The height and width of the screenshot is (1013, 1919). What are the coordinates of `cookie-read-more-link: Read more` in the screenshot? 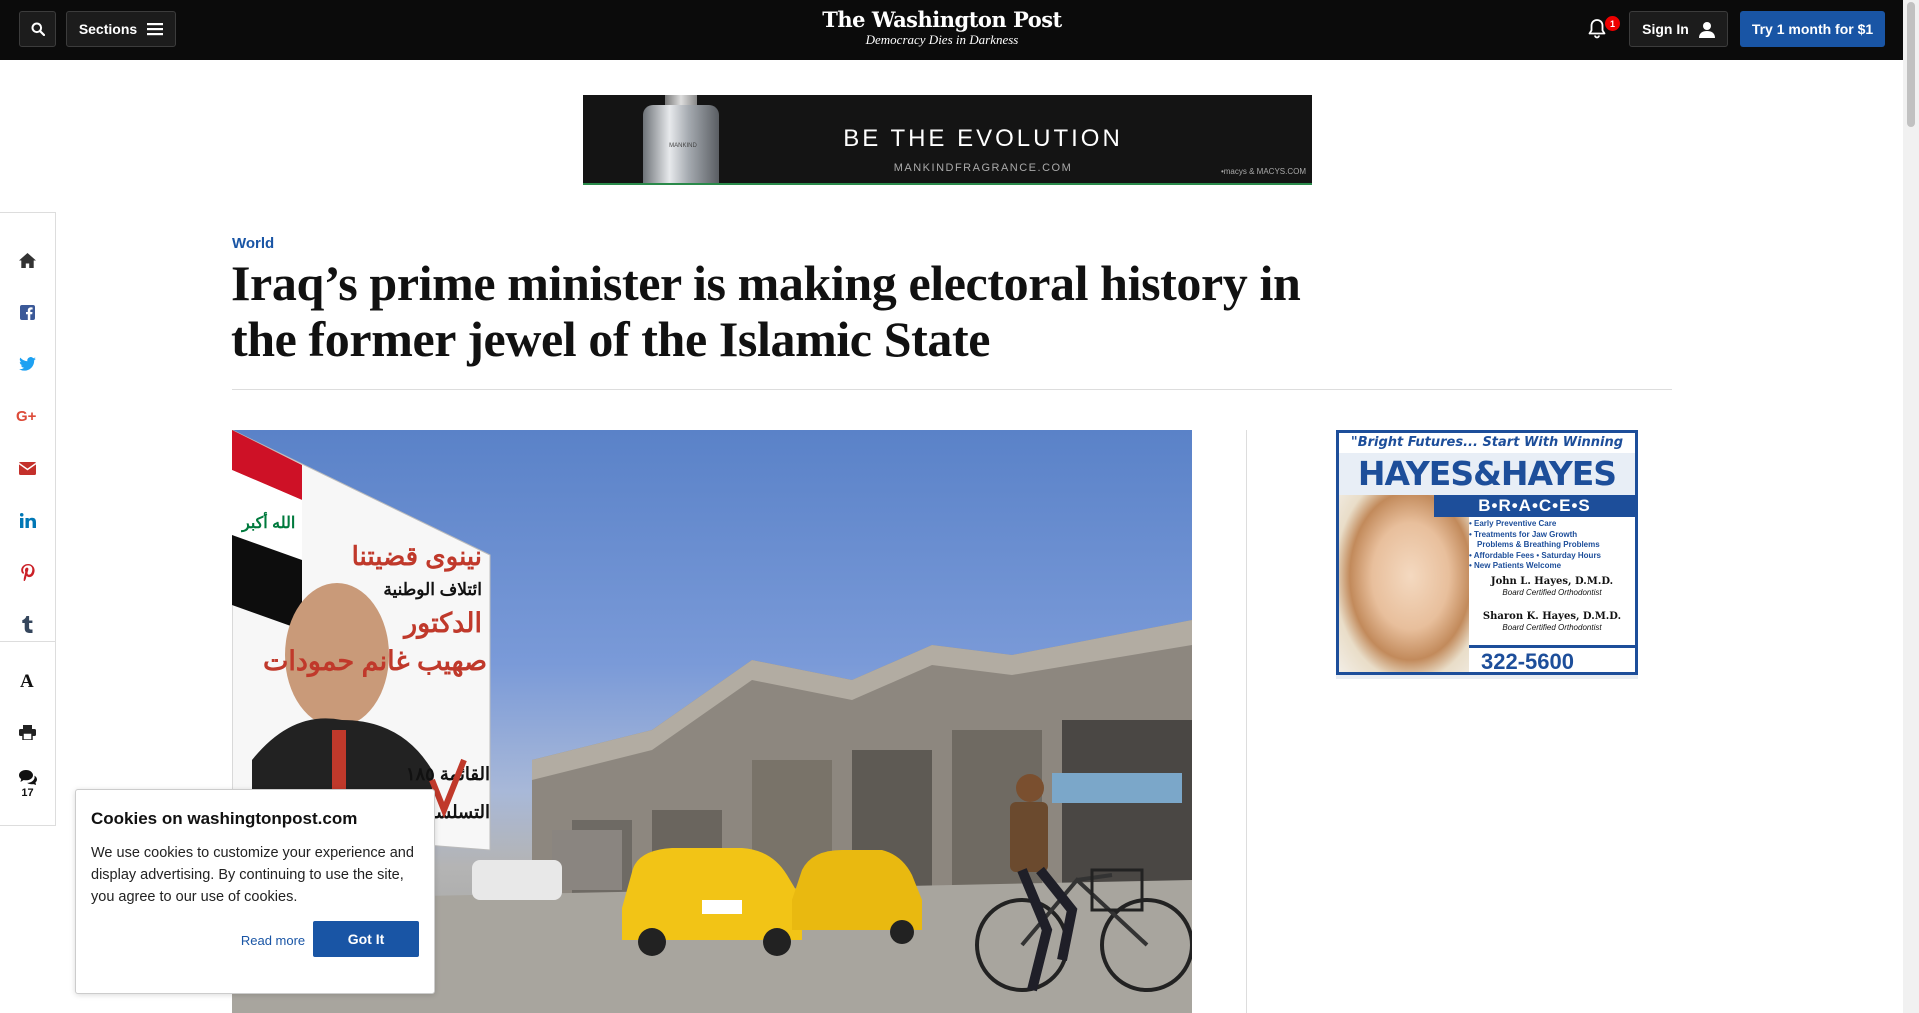 It's located at (273, 940).